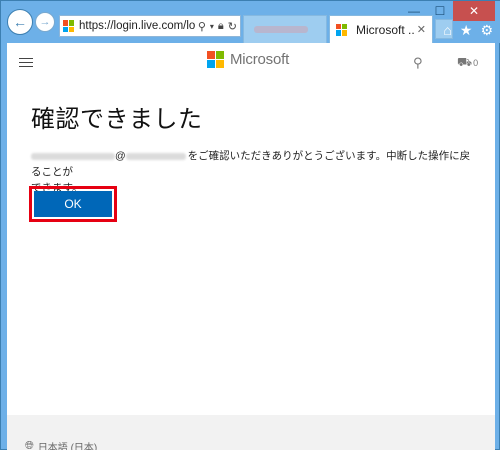 The image size is (500, 450). I want to click on url-text: https://login.live.com/log, so click(137, 26).